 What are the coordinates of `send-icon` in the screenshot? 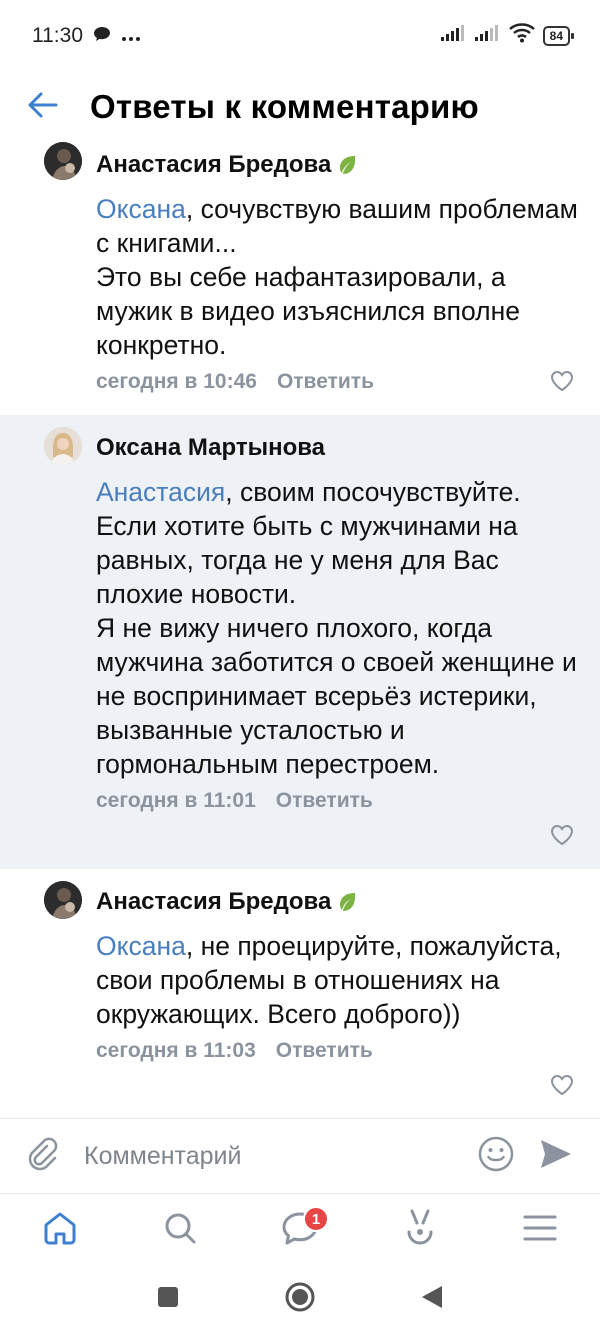 It's located at (556, 1156).